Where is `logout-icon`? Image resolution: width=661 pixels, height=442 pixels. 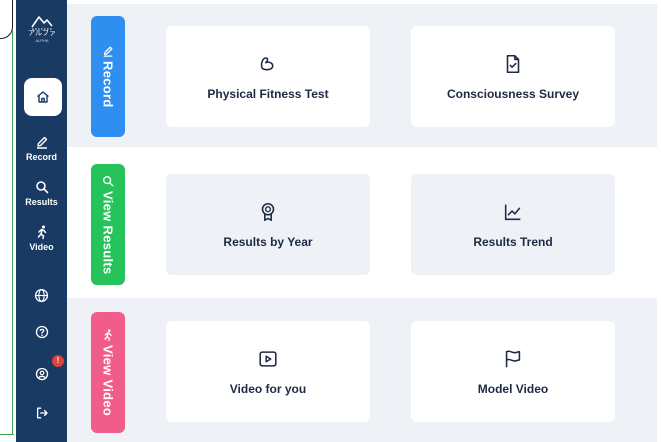 logout-icon is located at coordinates (42, 413).